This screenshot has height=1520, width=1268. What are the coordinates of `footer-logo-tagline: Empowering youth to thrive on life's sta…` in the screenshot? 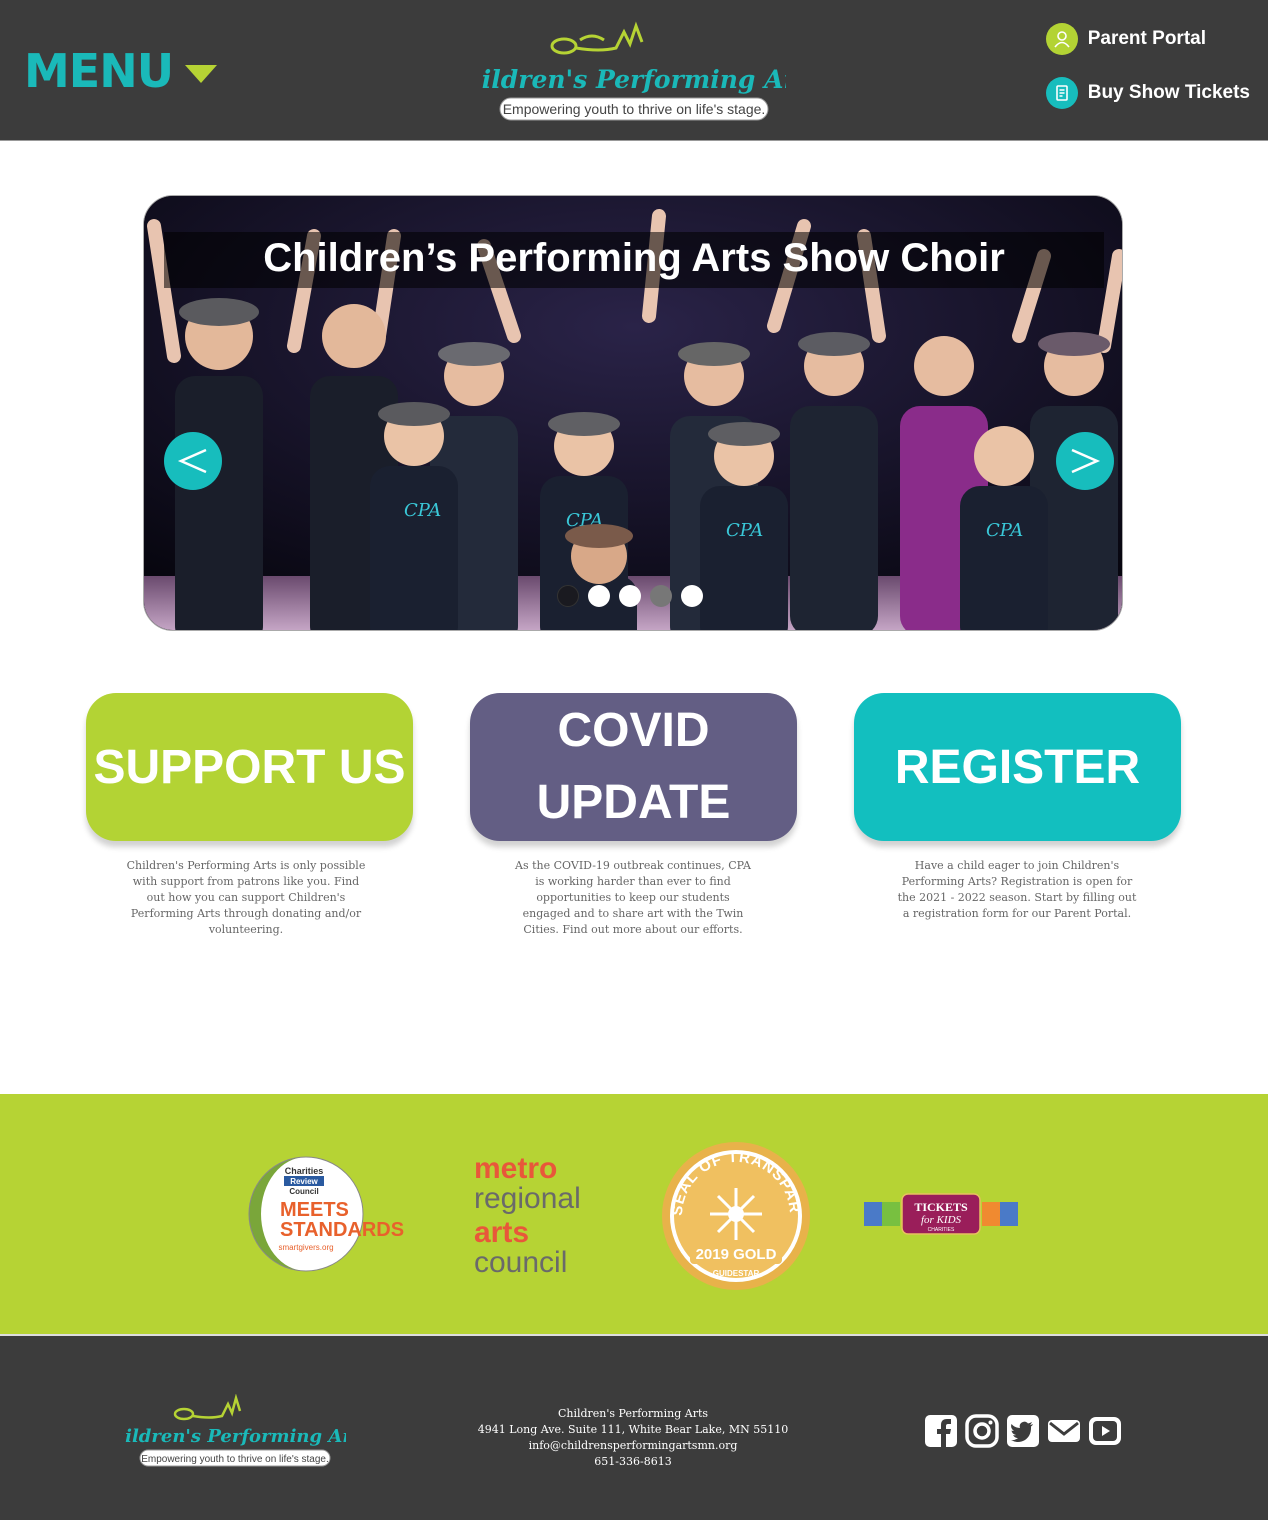 It's located at (235, 1459).